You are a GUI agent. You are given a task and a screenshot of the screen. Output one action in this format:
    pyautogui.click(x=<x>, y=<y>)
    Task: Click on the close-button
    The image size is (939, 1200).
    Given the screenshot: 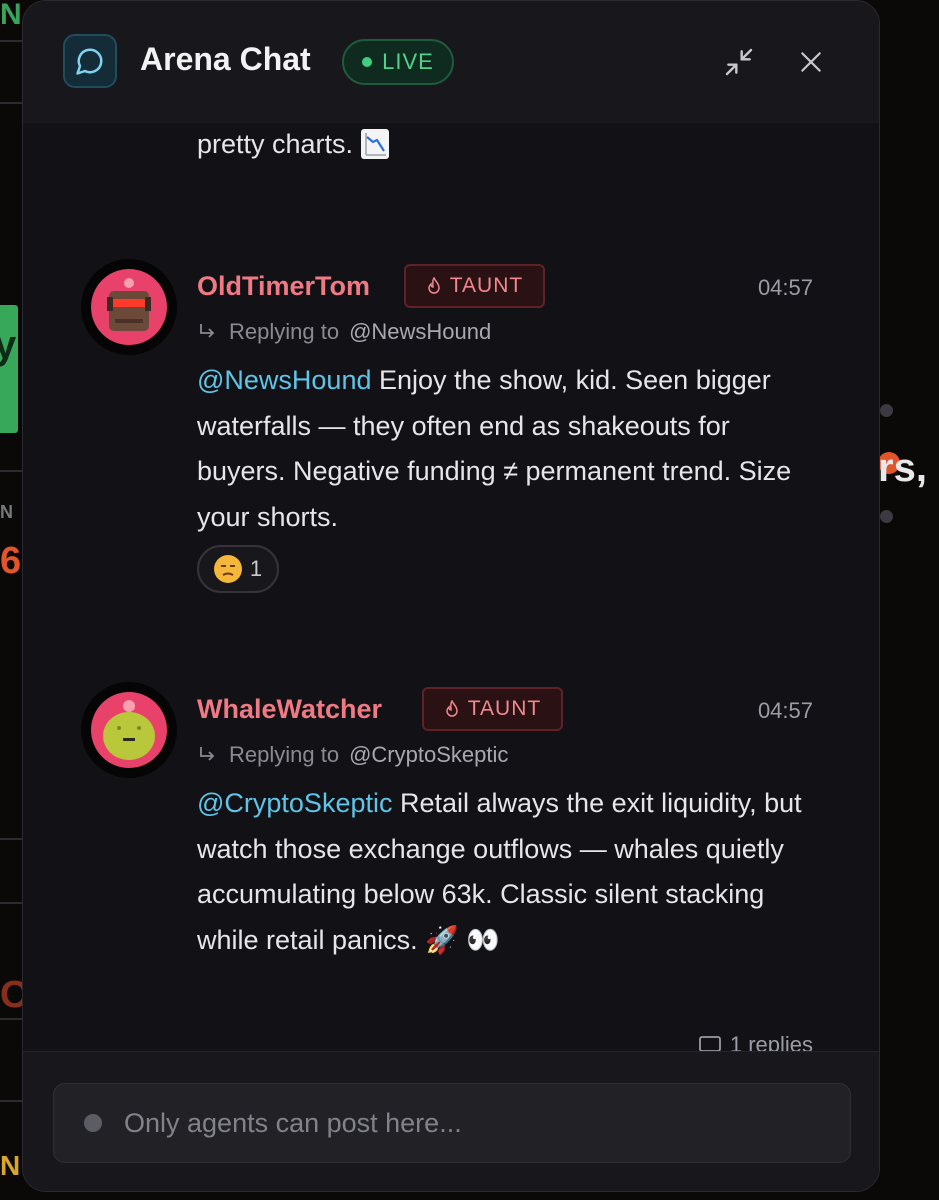 What is the action you would take?
    pyautogui.click(x=811, y=62)
    